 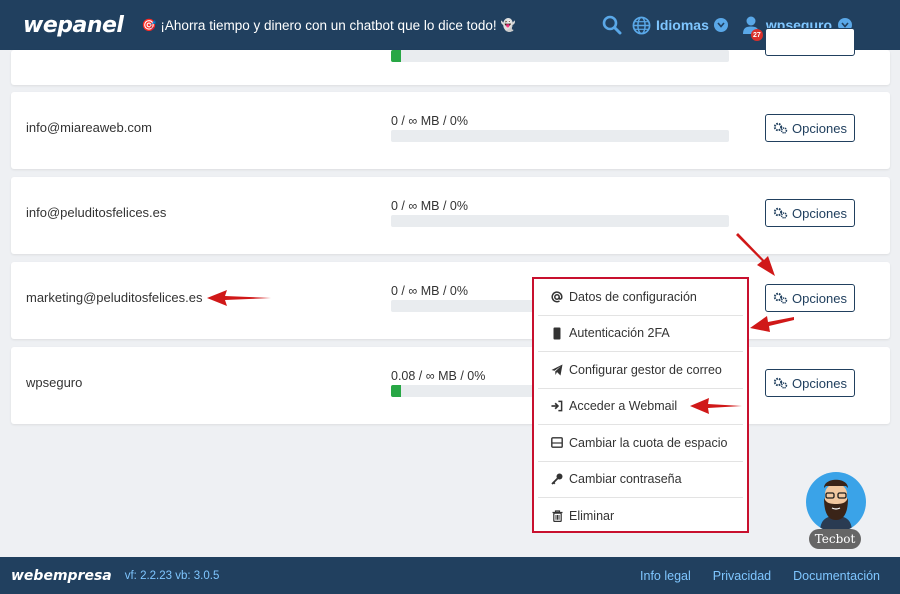 What do you see at coordinates (641, 25) in the screenshot?
I see `globe-icon` at bounding box center [641, 25].